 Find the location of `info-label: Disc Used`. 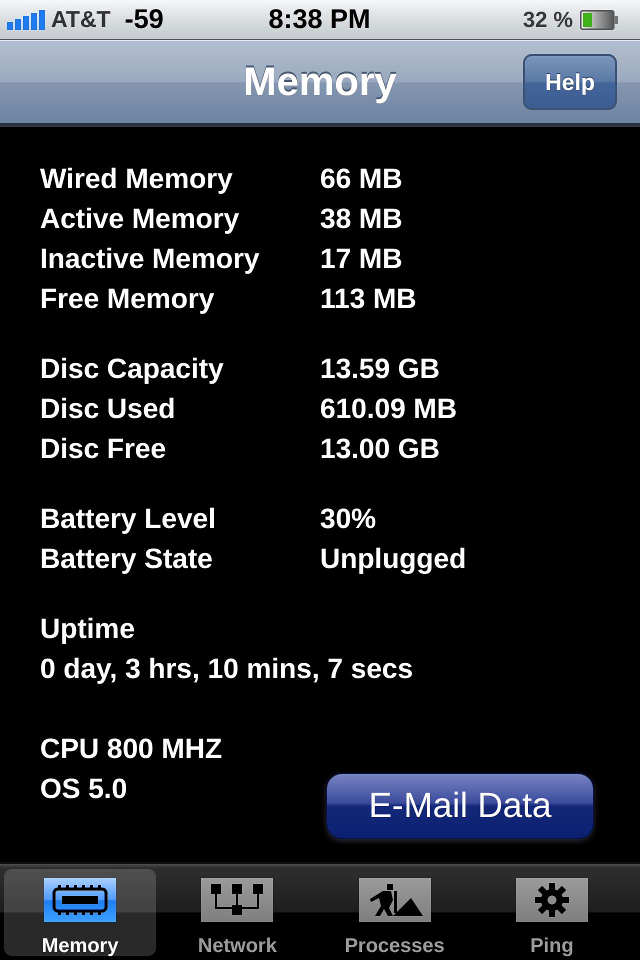

info-label: Disc Used is located at coordinates (108, 409).